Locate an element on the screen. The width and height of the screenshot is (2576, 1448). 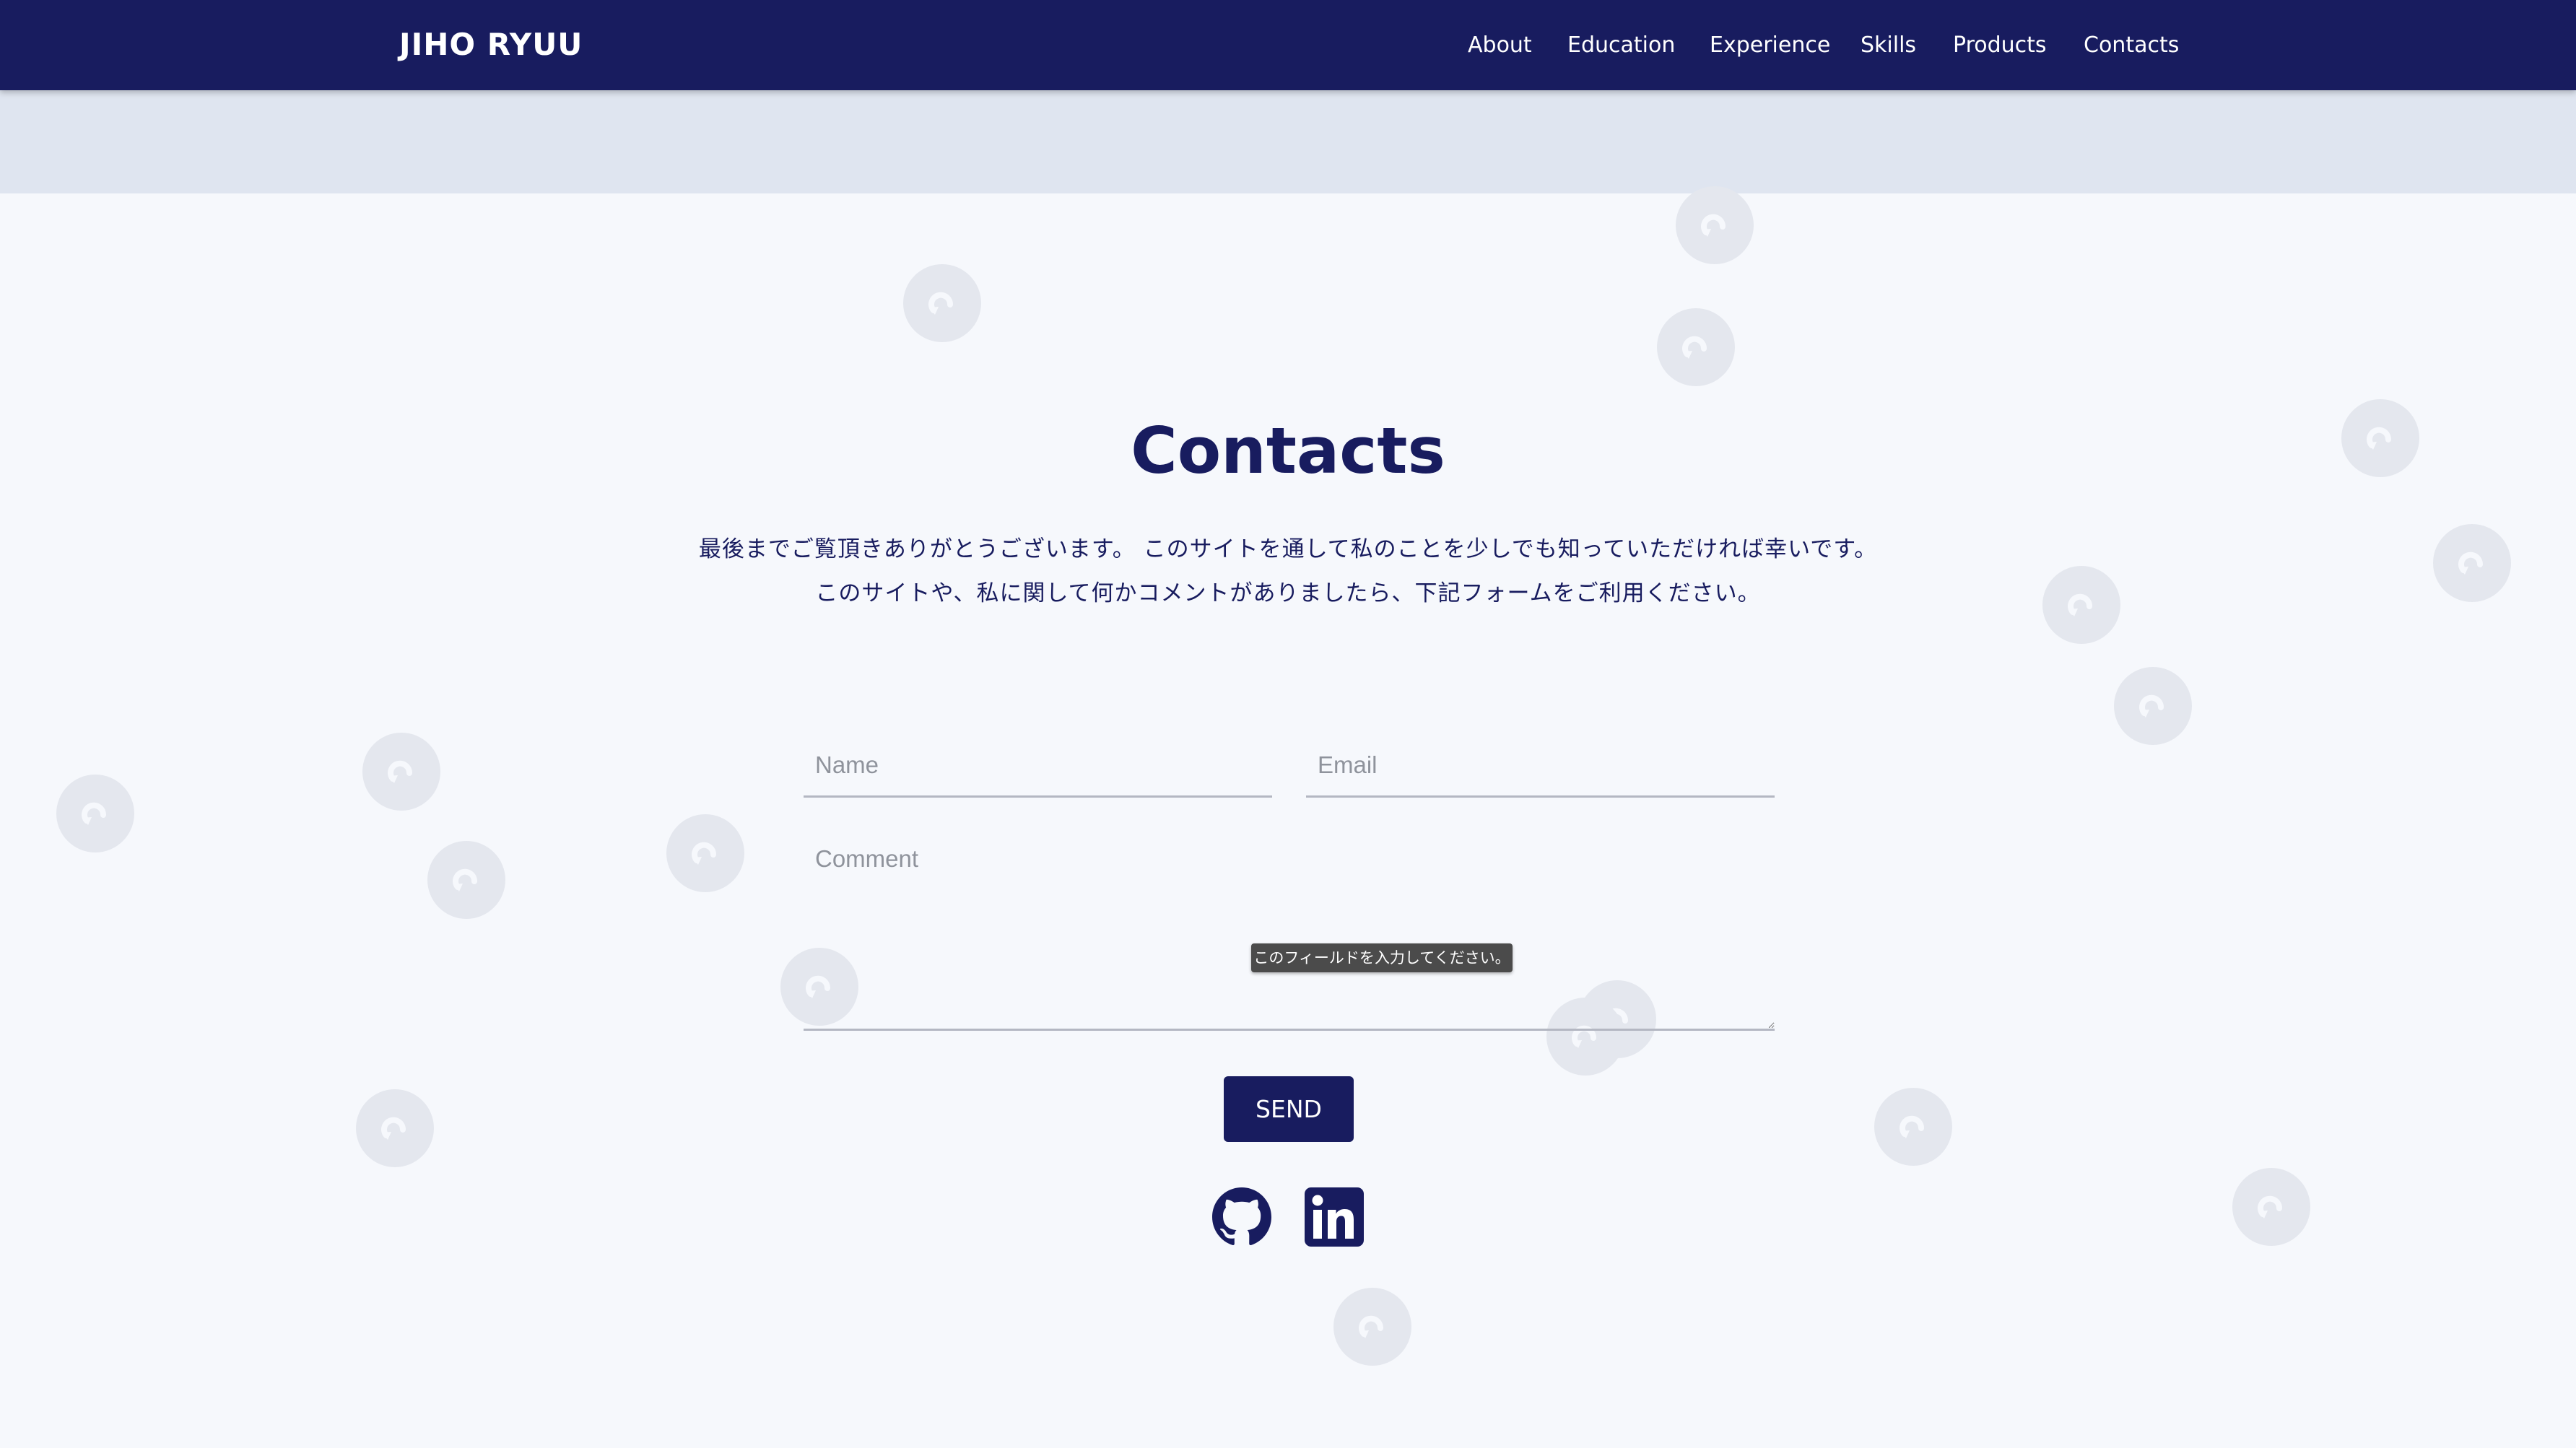
github-icon is located at coordinates (1241, 1216).